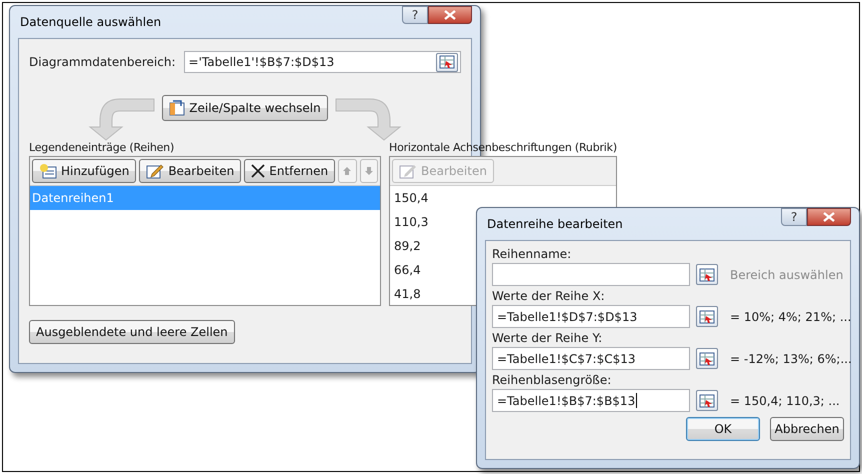  I want to click on legend-section-title: Legendeneinträge (Reihen), so click(102, 147).